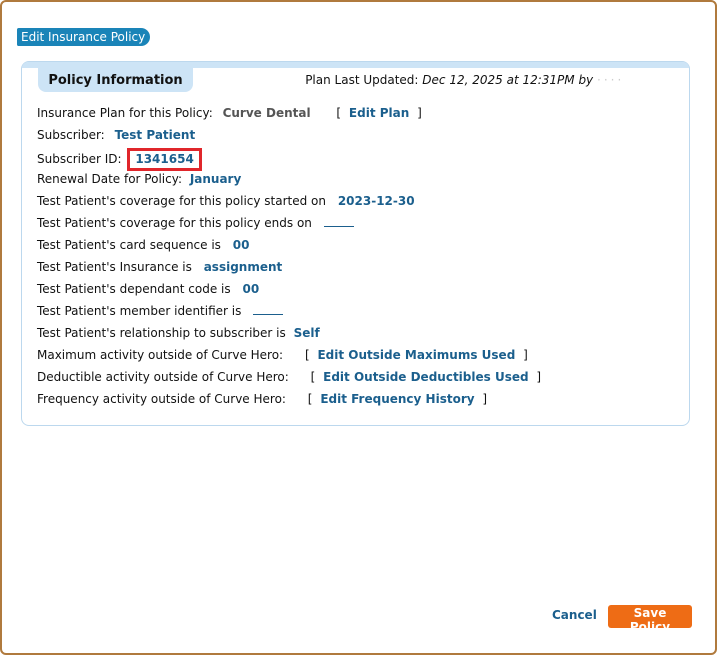  Describe the element at coordinates (114, 267) in the screenshot. I see `insurance-assignment-label: Test Patient's Insurance is` at that location.